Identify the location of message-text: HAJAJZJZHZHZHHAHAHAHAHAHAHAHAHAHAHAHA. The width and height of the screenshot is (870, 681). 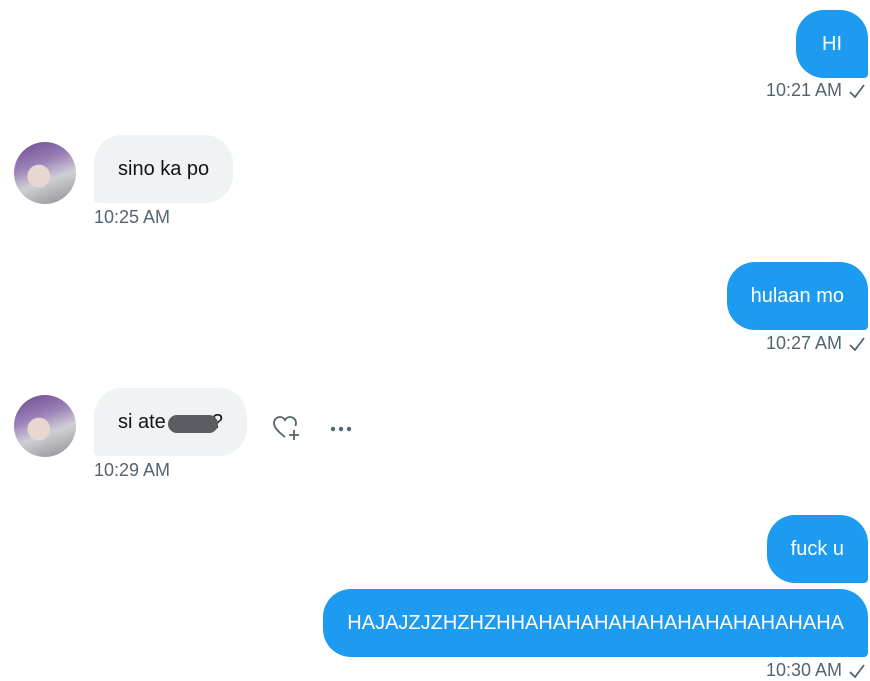
(595, 622).